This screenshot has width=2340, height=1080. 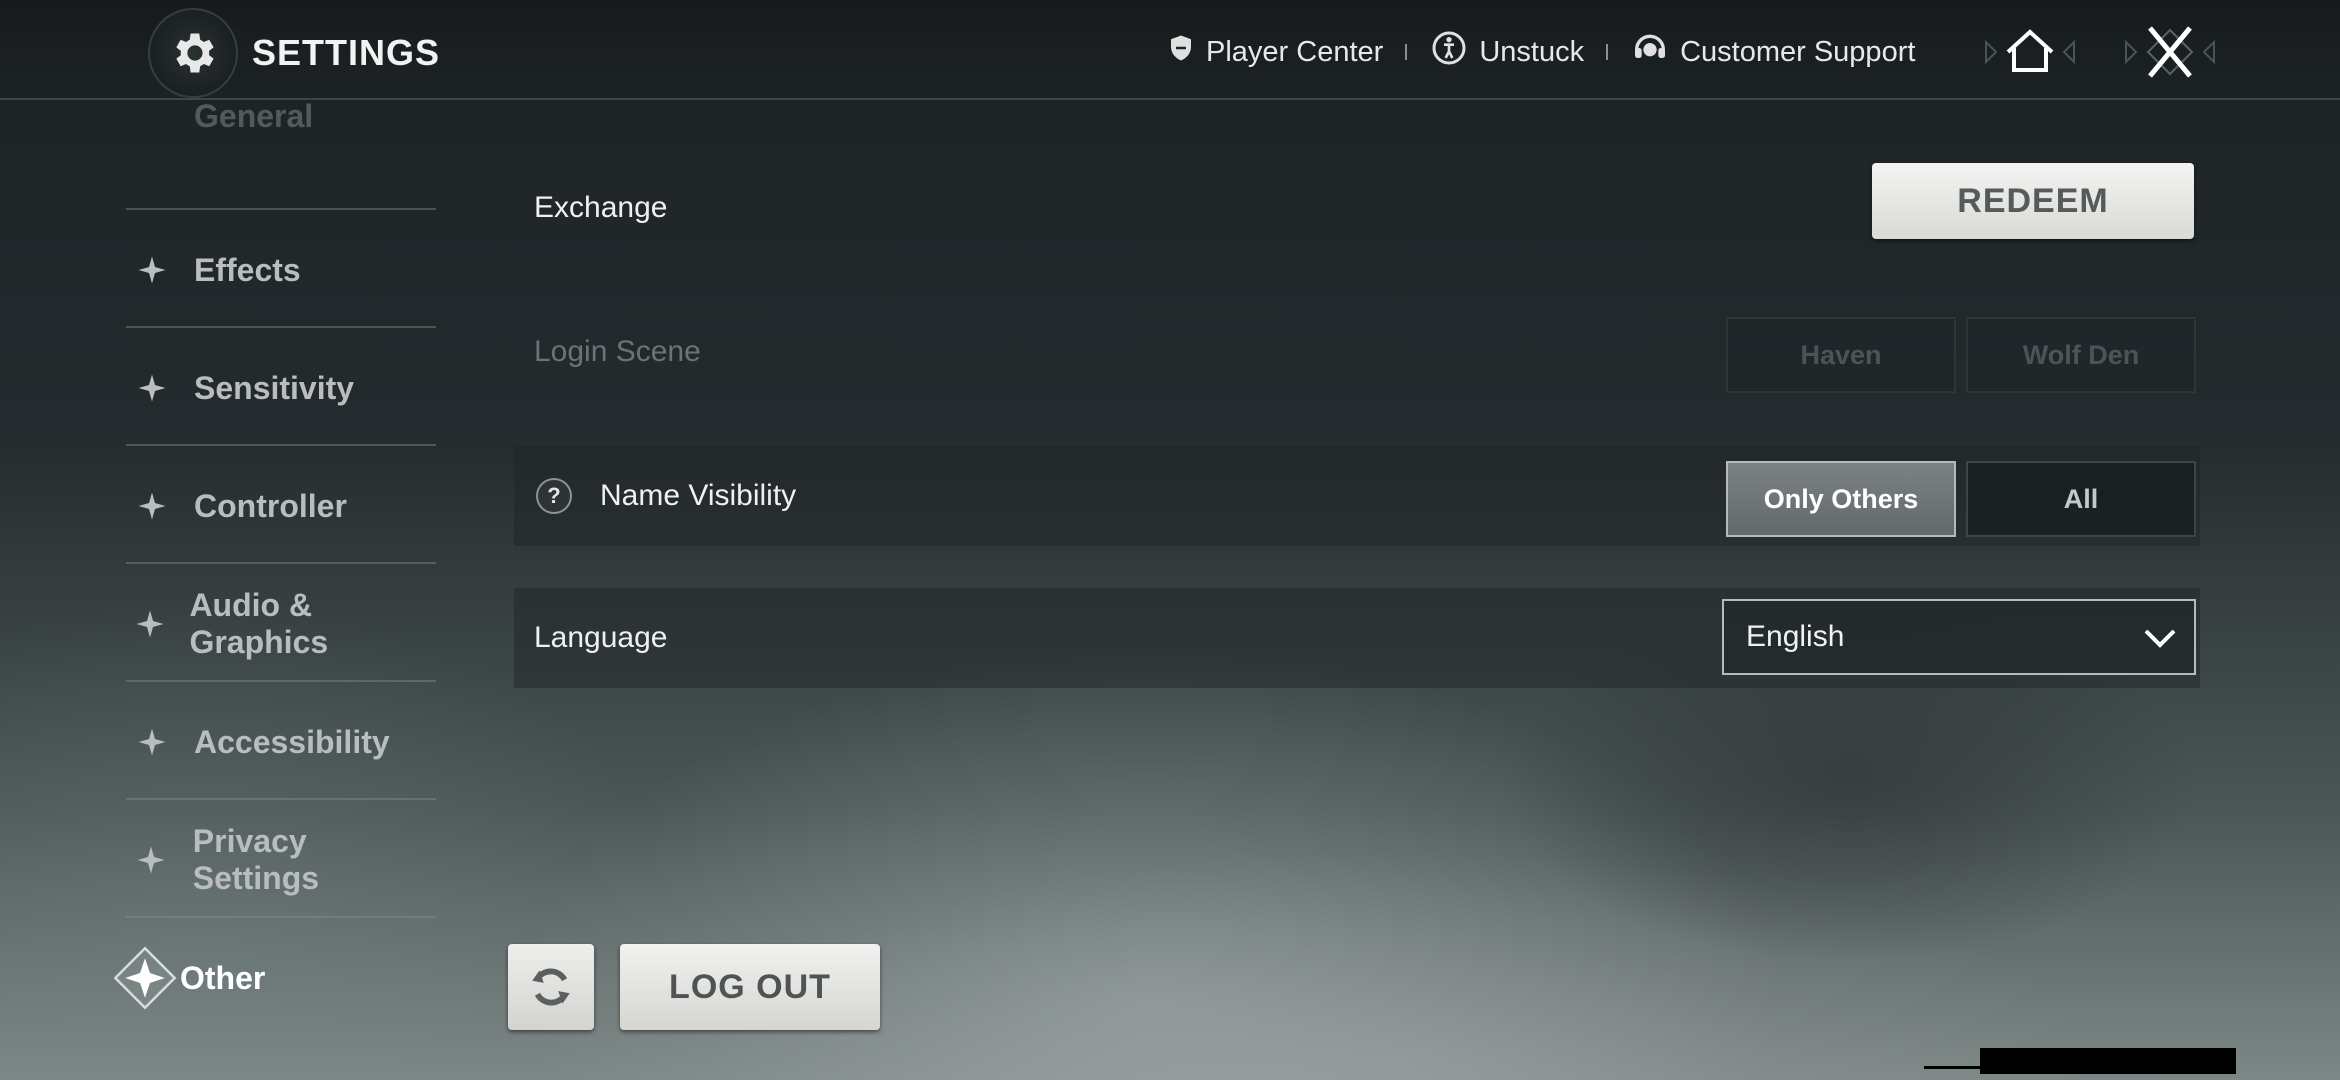 What do you see at coordinates (145, 978) in the screenshot?
I see `diamond-active-icon` at bounding box center [145, 978].